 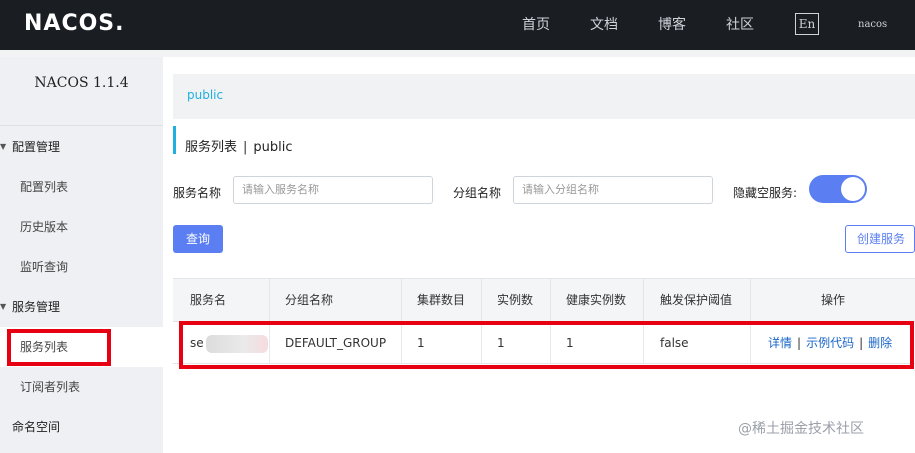 What do you see at coordinates (872, 25) in the screenshot?
I see `user-name: nacos` at bounding box center [872, 25].